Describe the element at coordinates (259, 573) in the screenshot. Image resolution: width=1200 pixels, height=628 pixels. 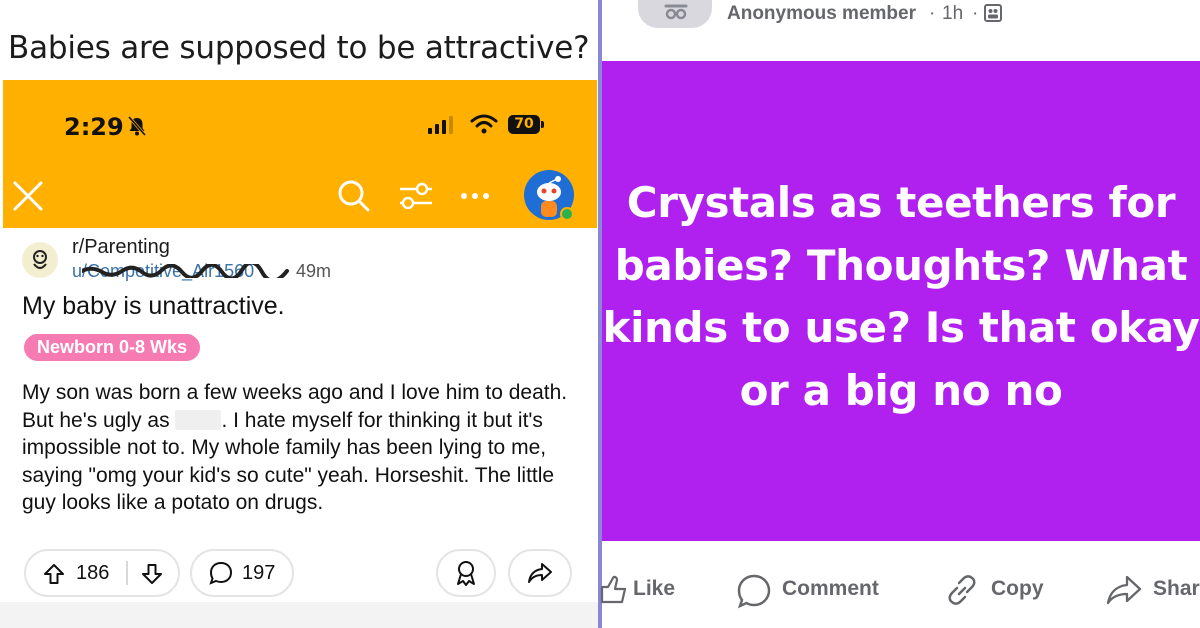
I see `comment-count: 197` at that location.